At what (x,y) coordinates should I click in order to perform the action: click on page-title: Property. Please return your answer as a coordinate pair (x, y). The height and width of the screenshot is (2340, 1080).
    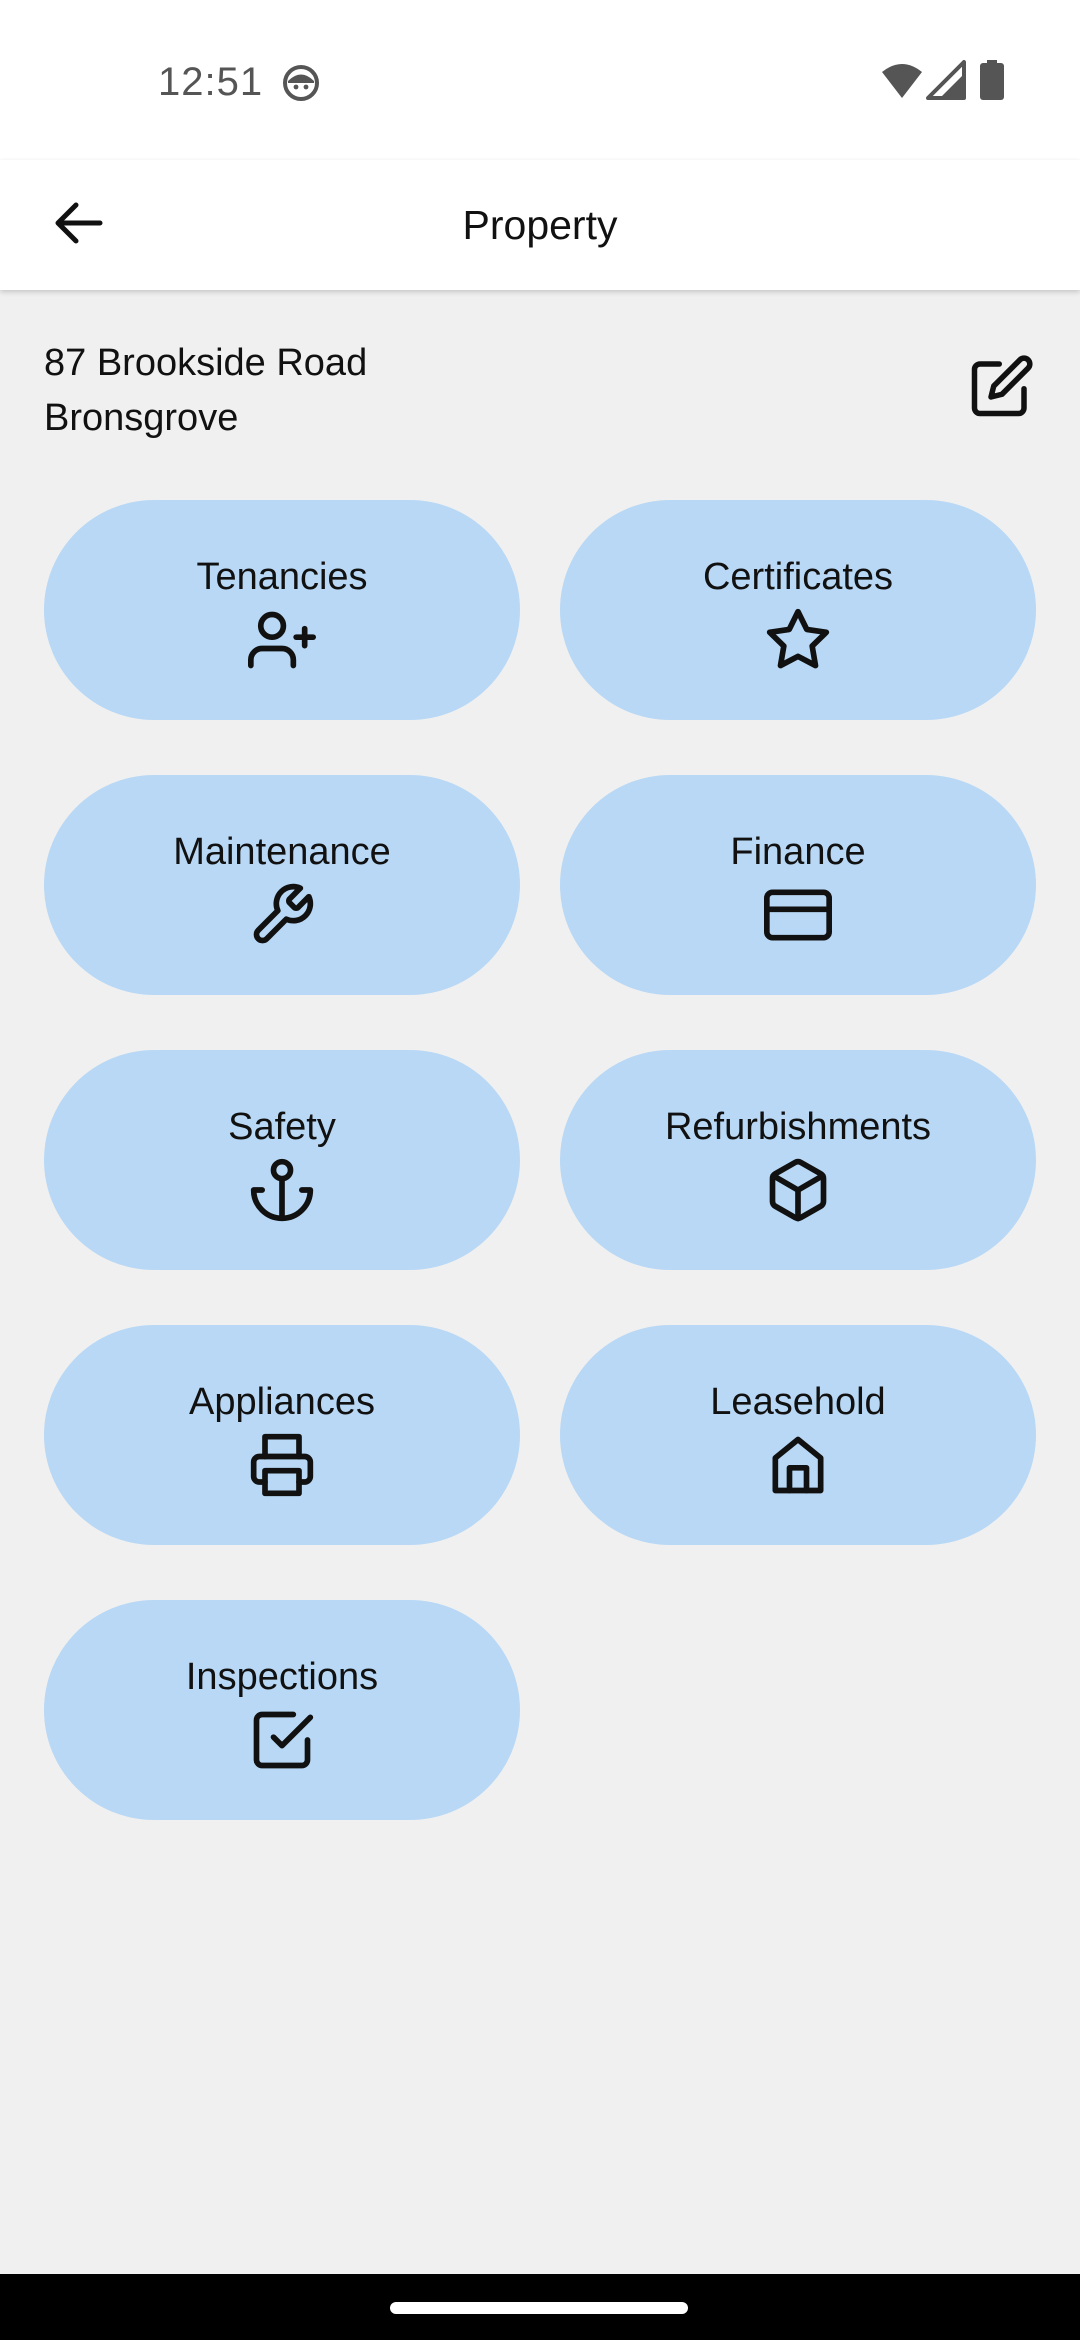
    Looking at the image, I should click on (540, 225).